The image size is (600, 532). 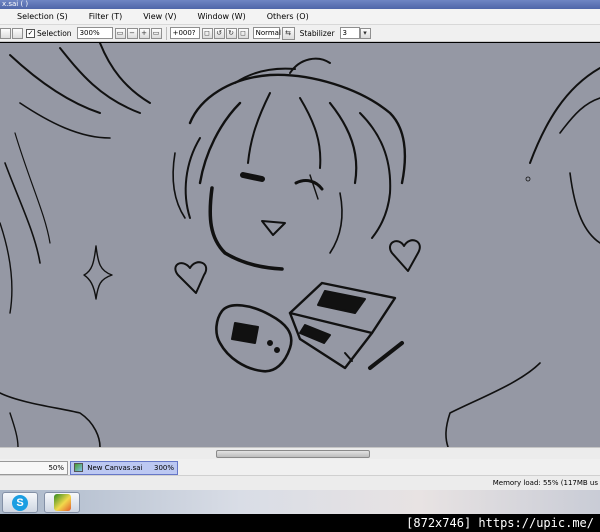 What do you see at coordinates (365, 33) in the screenshot?
I see `stabilizer-dropdown-icon: ▾` at bounding box center [365, 33].